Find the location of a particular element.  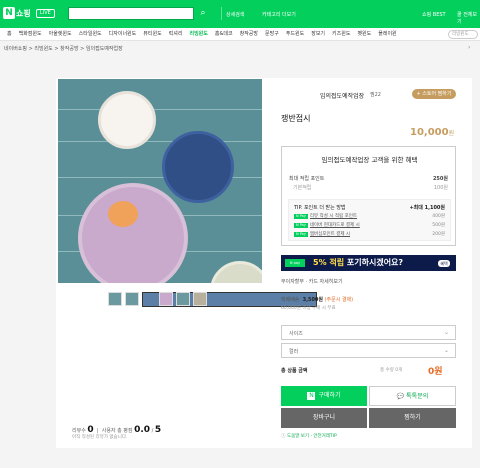

tip-link: 멤버십포인트 결제 시 is located at coordinates (330, 234).